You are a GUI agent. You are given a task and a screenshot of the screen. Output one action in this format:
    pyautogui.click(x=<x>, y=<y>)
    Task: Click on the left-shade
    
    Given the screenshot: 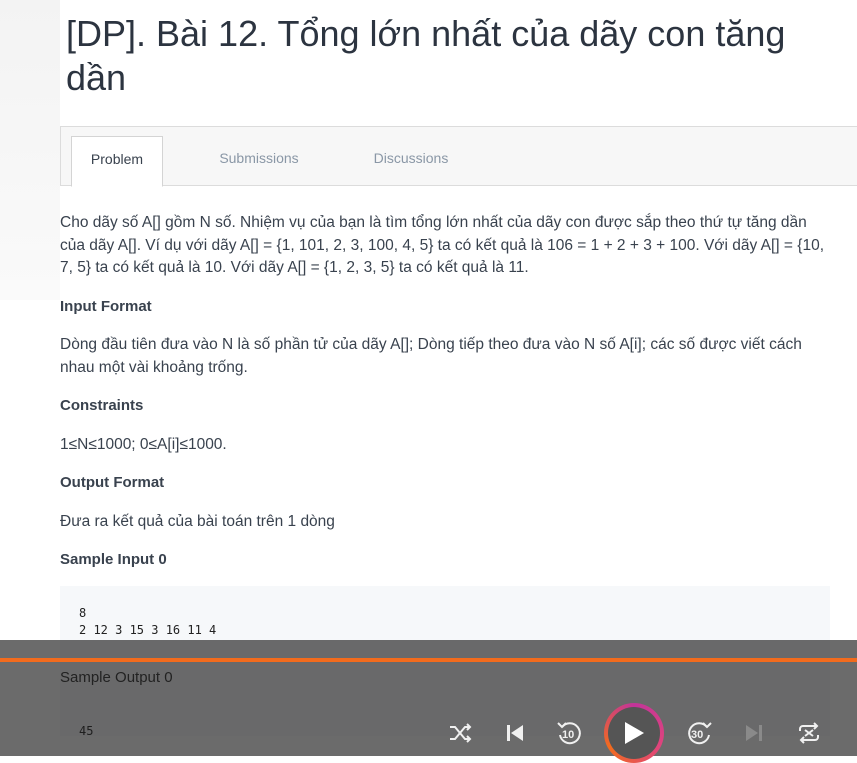 What is the action you would take?
    pyautogui.click(x=30, y=150)
    